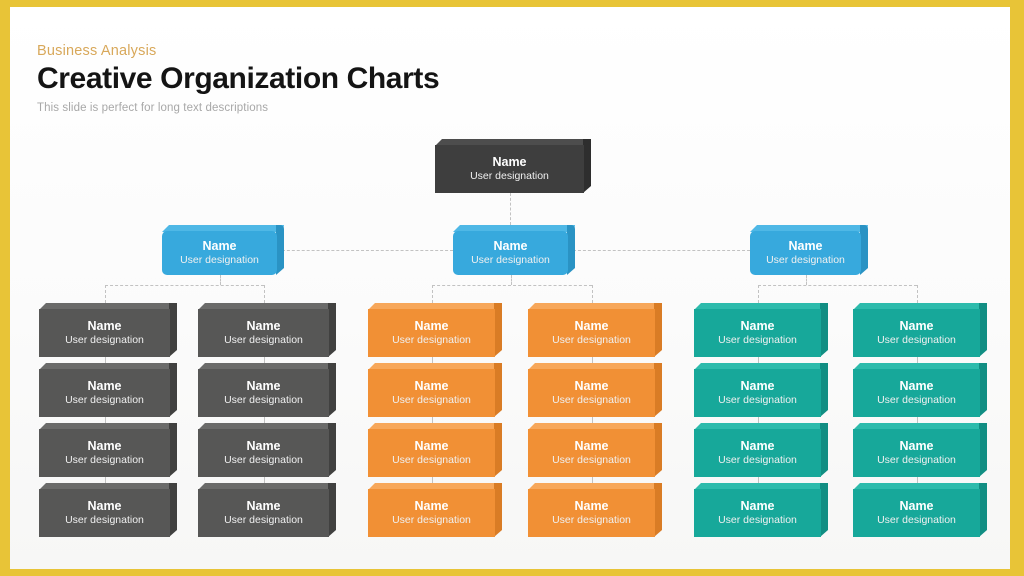 The width and height of the screenshot is (1024, 576). I want to click on org-node-col-3-2: Name User designation, so click(435, 390).